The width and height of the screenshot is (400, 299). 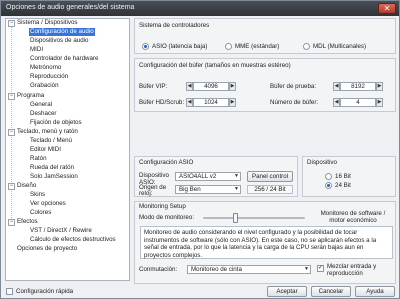 I want to click on switching-value: Monitoreo de cinta, so click(x=216, y=269).